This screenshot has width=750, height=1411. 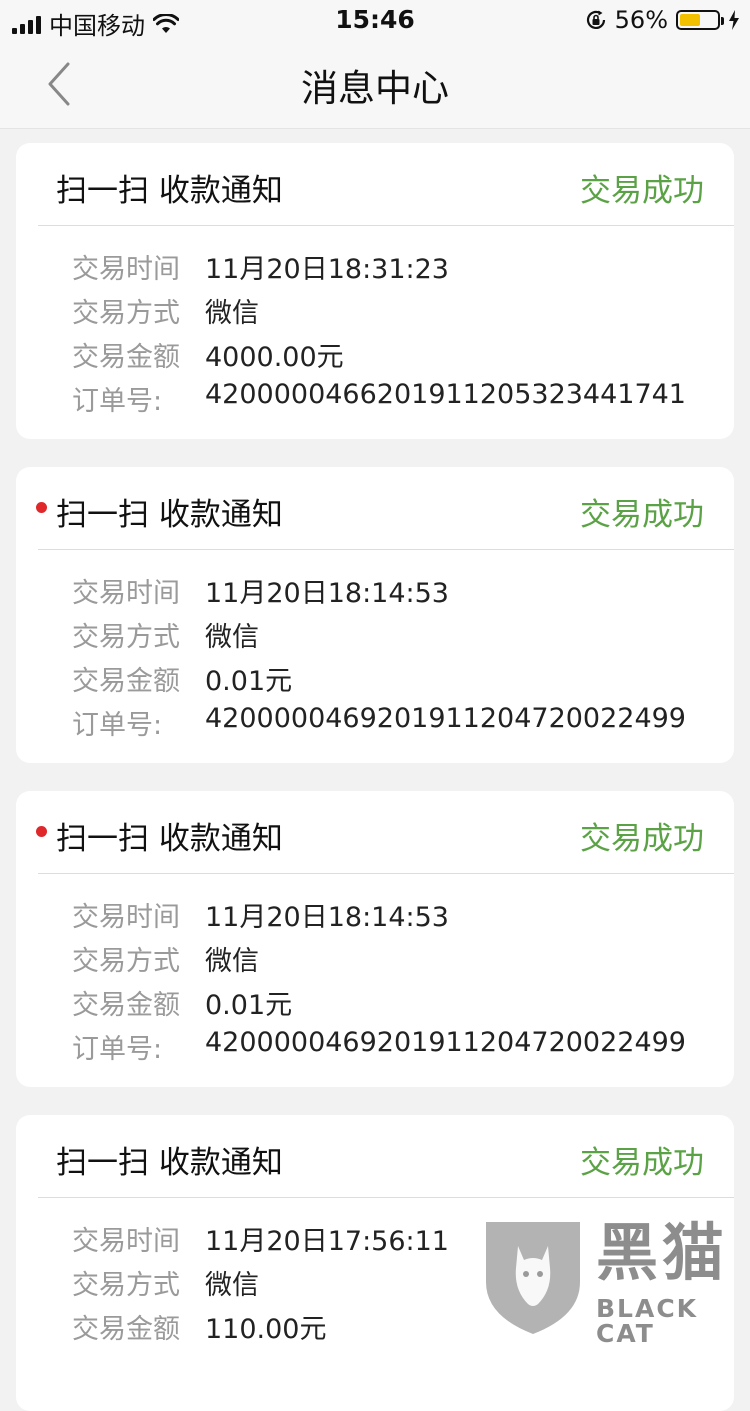 I want to click on row-value: 110.00元, so click(x=266, y=1329).